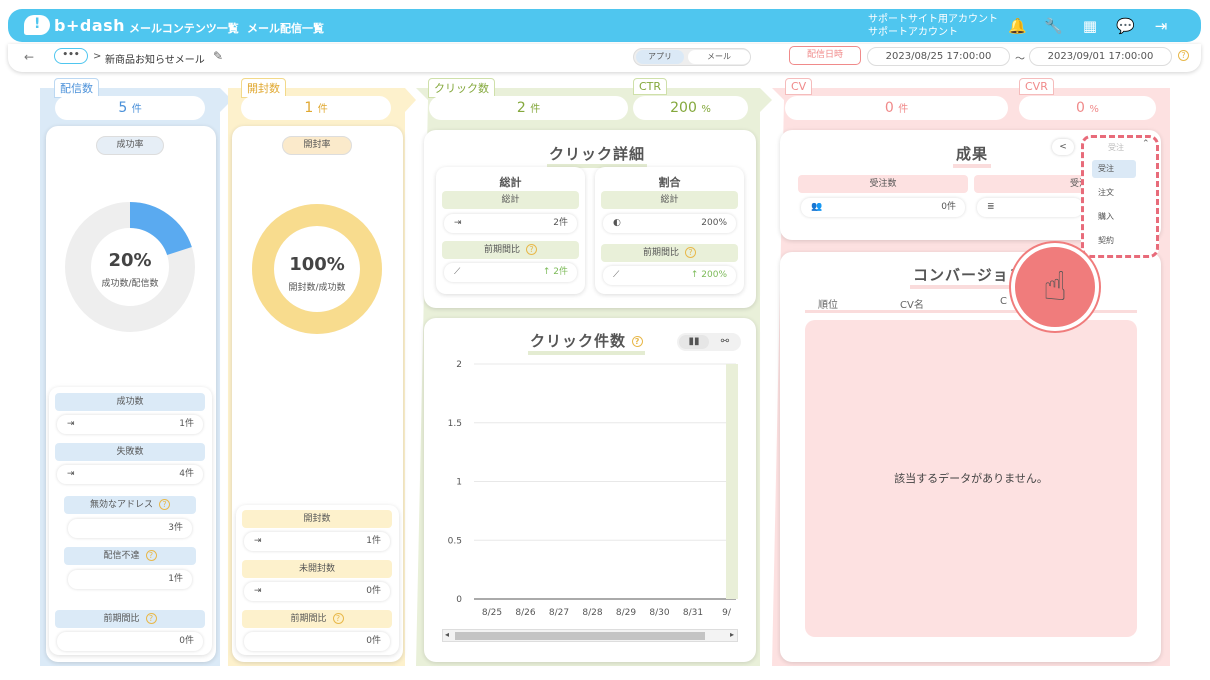 Image resolution: width=1210 pixels, height=680 pixels. Describe the element at coordinates (317, 569) in the screenshot. I see `unopened-count-label: 未開封数` at that location.